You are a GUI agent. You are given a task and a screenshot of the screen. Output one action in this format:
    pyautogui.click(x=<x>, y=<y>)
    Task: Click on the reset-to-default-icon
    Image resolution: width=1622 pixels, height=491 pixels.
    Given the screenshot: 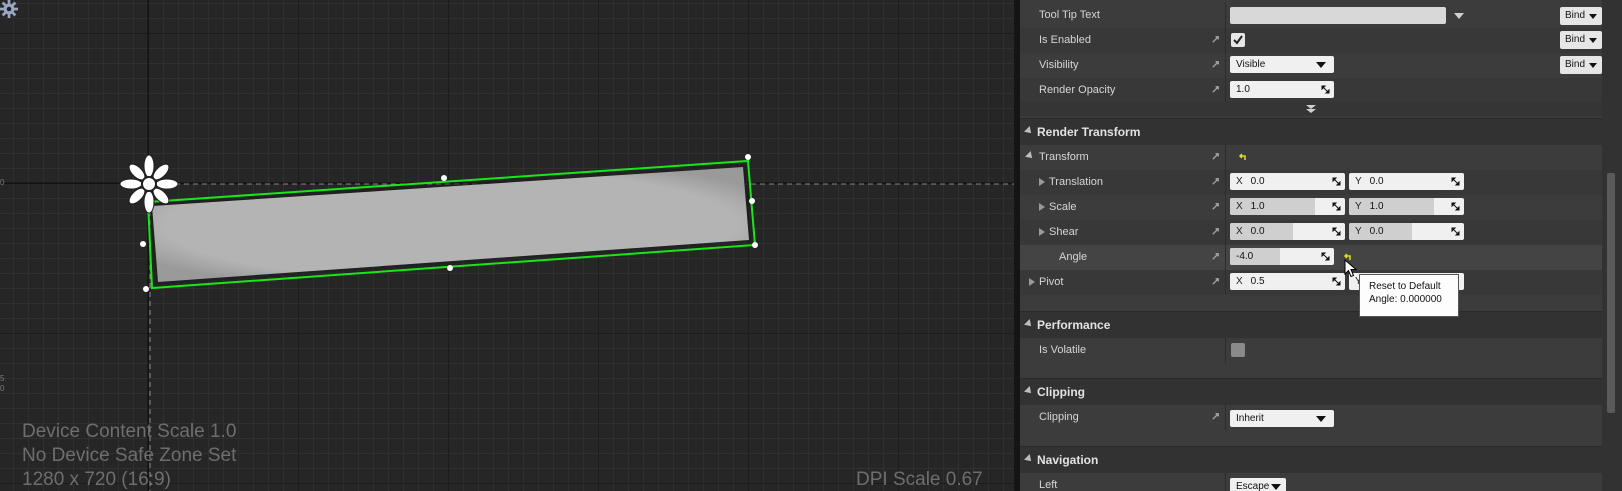 What is the action you would take?
    pyautogui.click(x=1242, y=157)
    